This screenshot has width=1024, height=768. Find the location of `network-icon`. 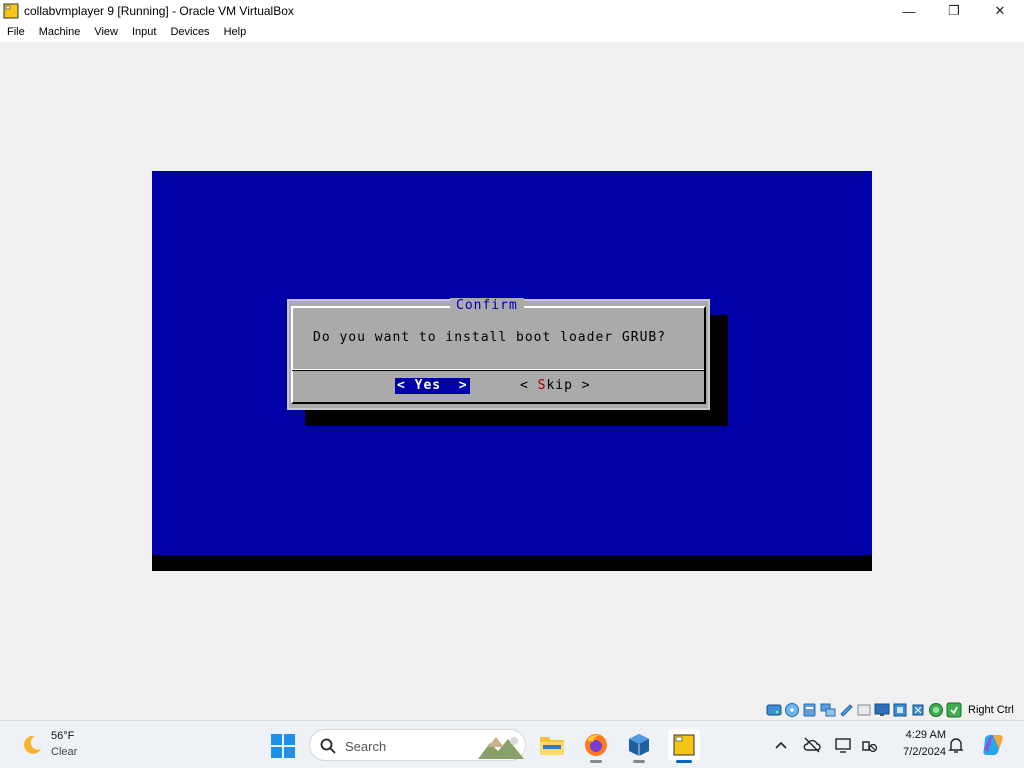

network-icon is located at coordinates (828, 710).